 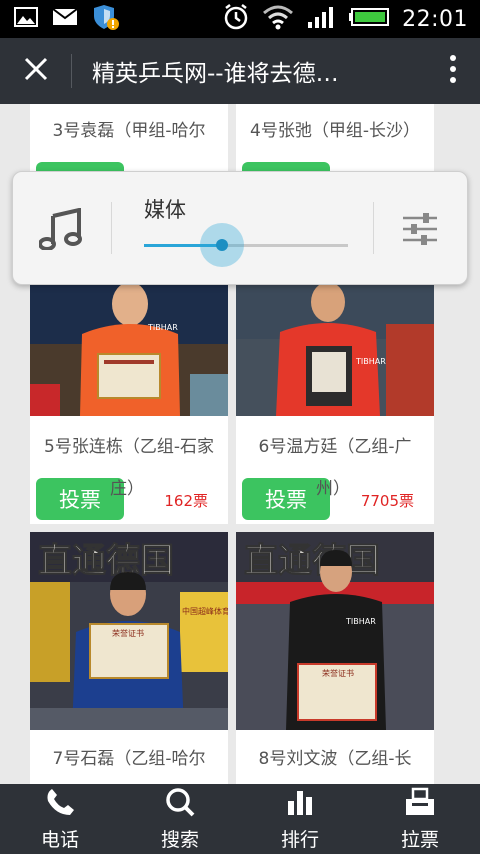 I want to click on certificate-text: 荣誉证书, so click(x=128, y=633).